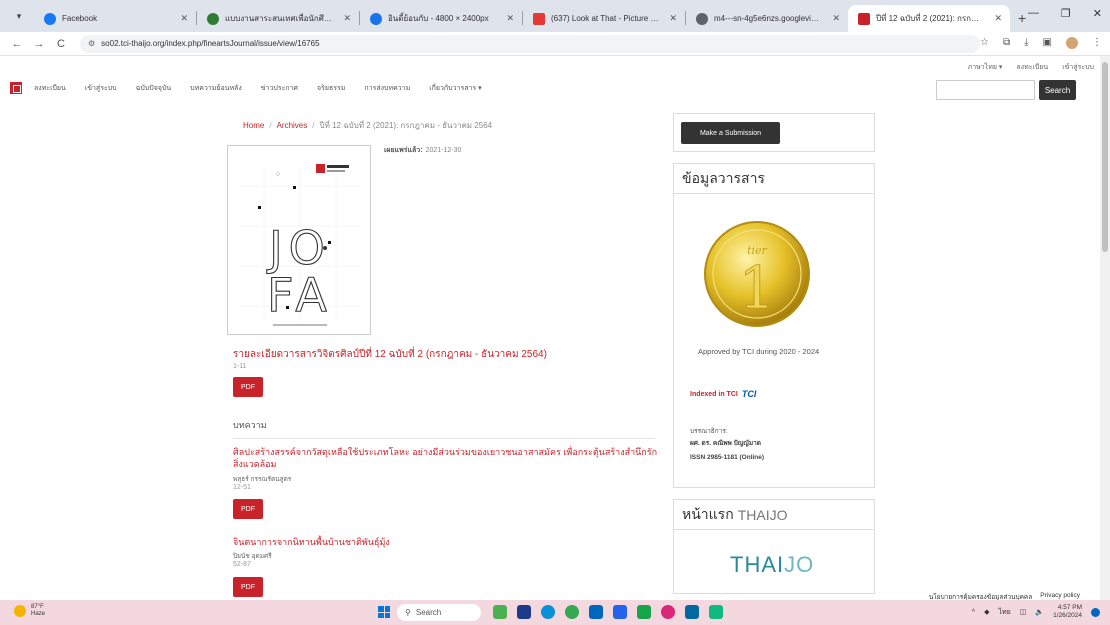 Image resolution: width=1110 pixels, height=625 pixels. I want to click on restore-icon: ❐, so click(1066, 13).